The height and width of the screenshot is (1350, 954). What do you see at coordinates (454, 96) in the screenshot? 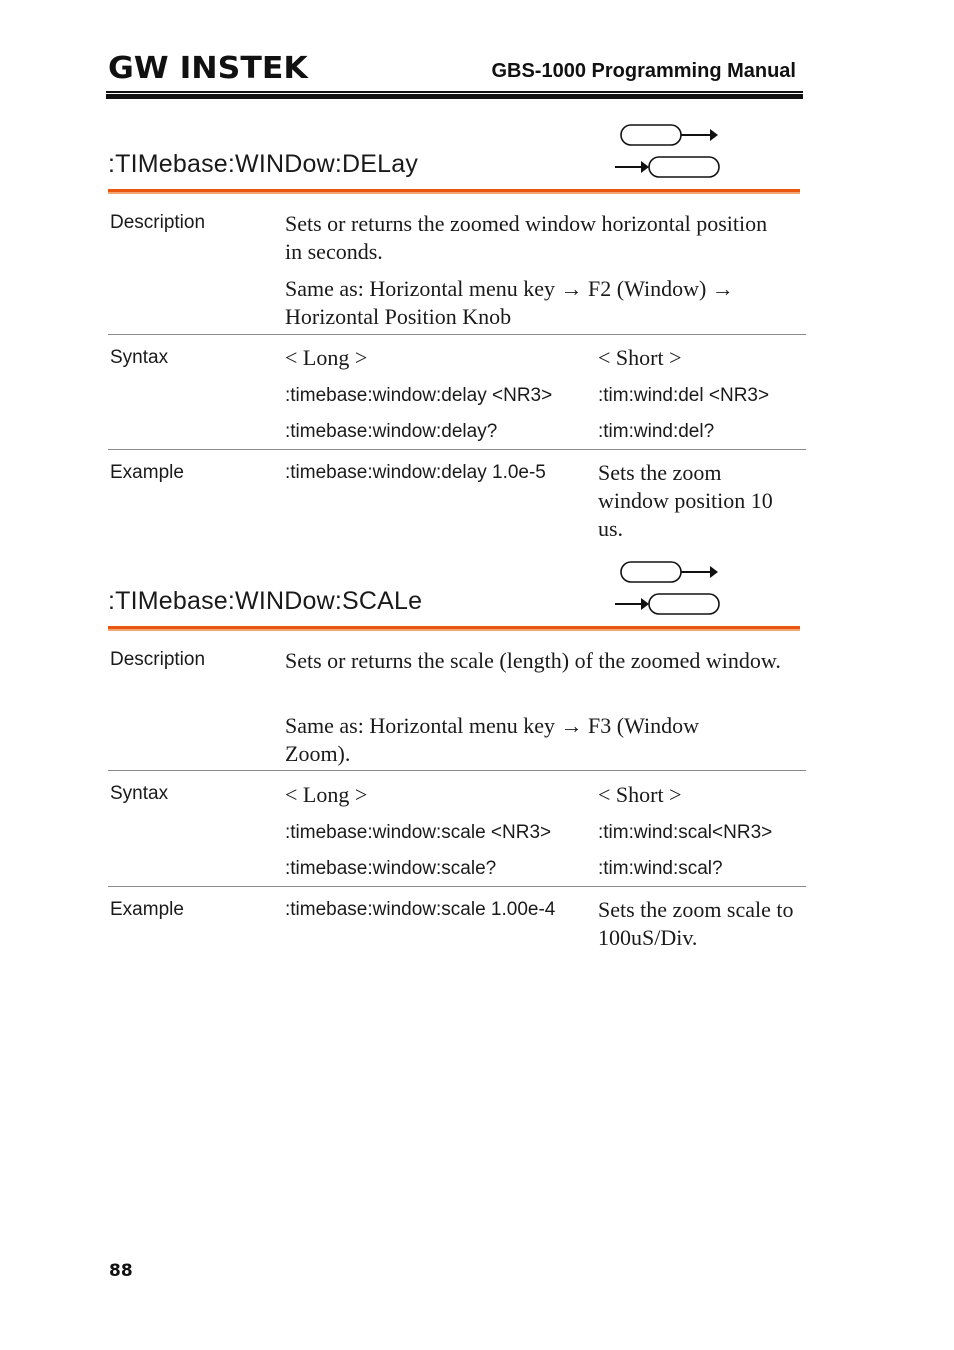
I see `header-rule-thick` at bounding box center [454, 96].